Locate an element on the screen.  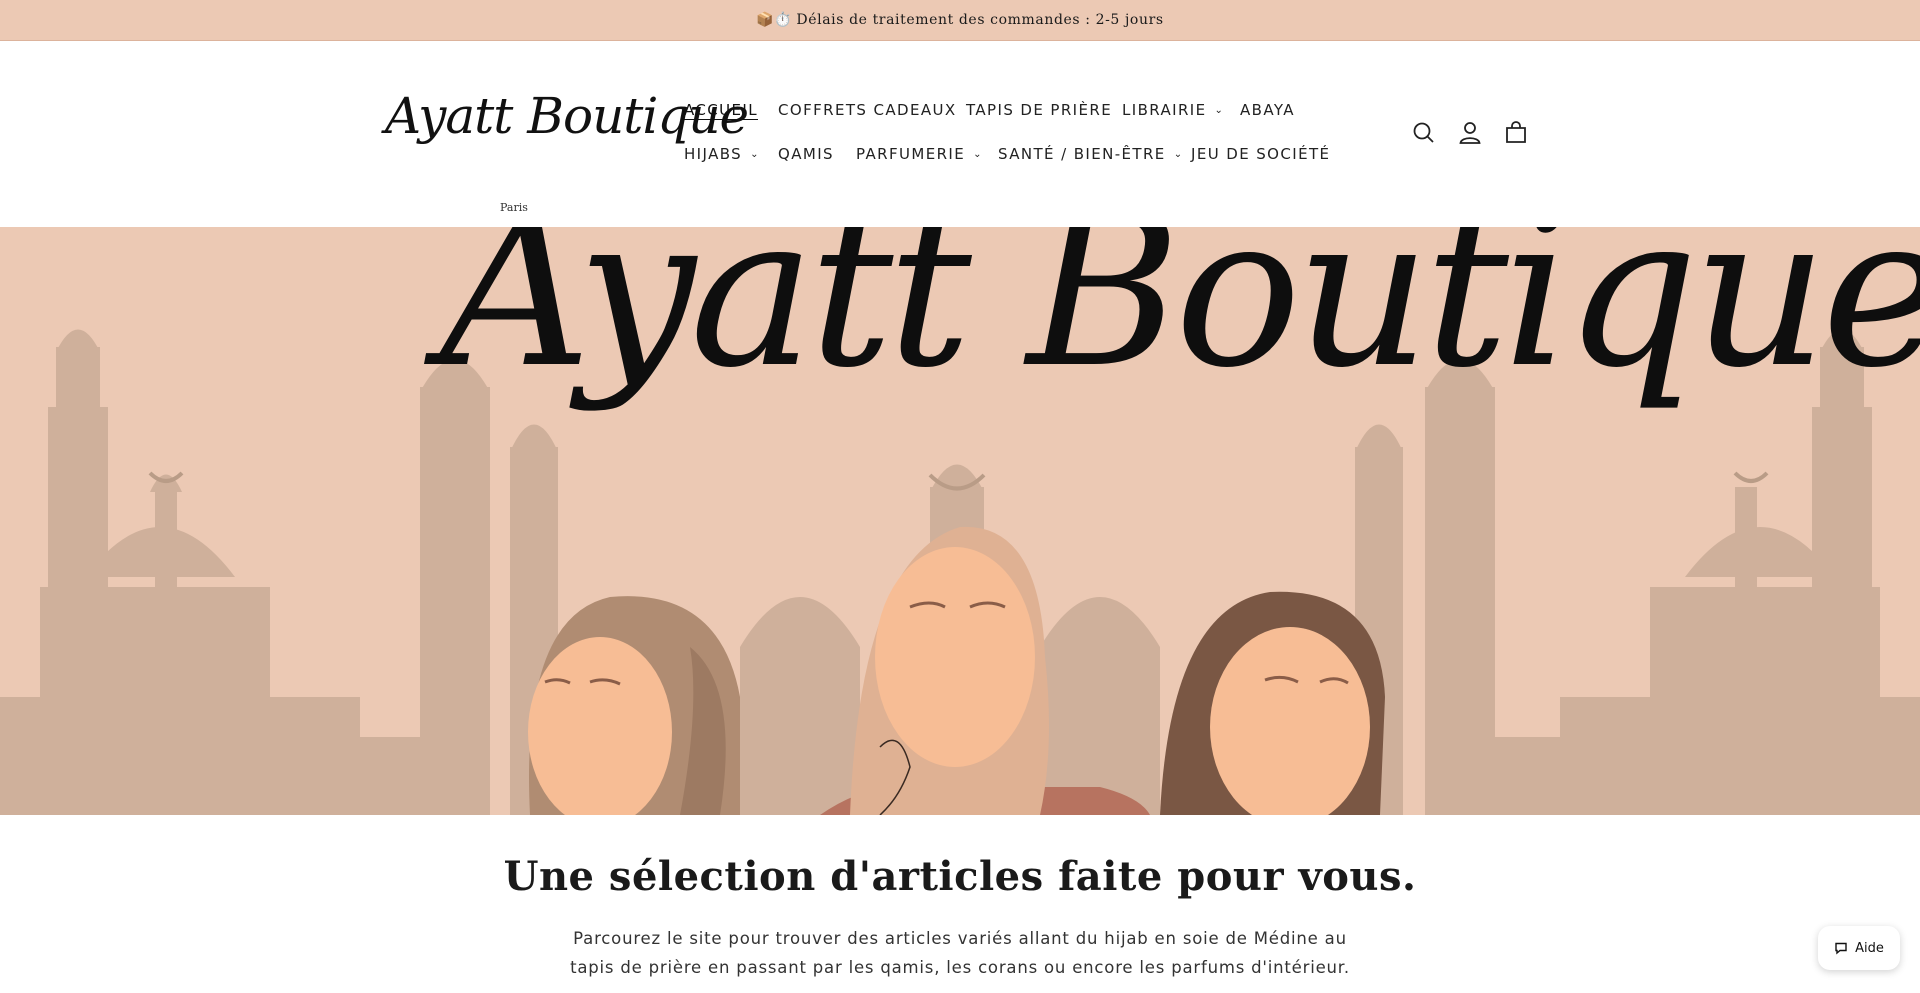
nav-item-hijabs: HIJABS ⌄ is located at coordinates (722, 154).